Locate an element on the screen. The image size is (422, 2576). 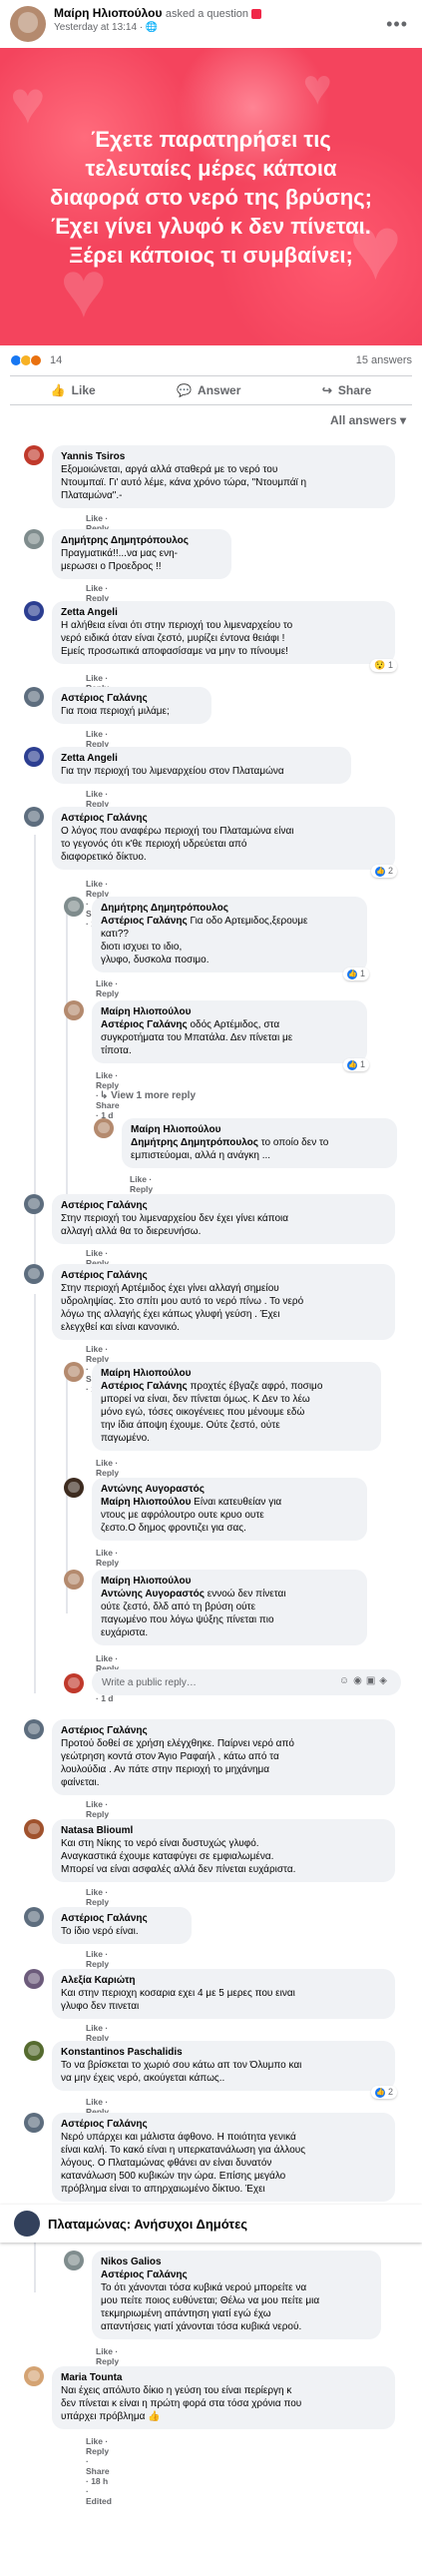
mention-link: Αντώνης Αυγοραστός is located at coordinates (153, 1595).